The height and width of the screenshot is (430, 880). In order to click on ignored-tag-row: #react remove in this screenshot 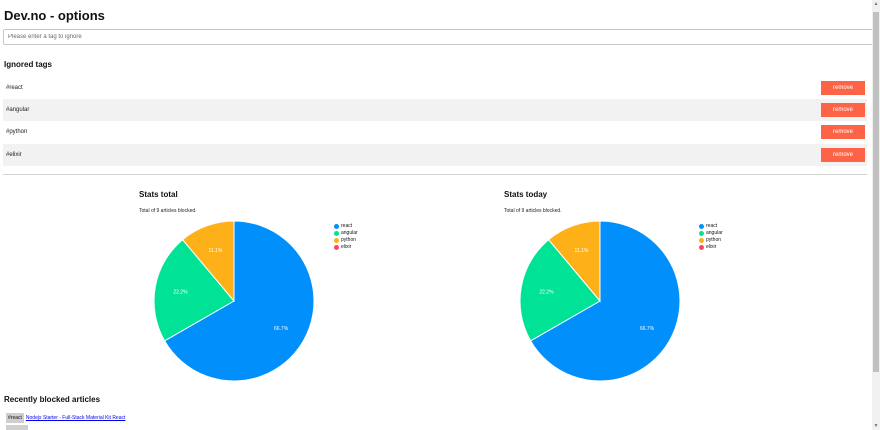, I will do `click(435, 88)`.